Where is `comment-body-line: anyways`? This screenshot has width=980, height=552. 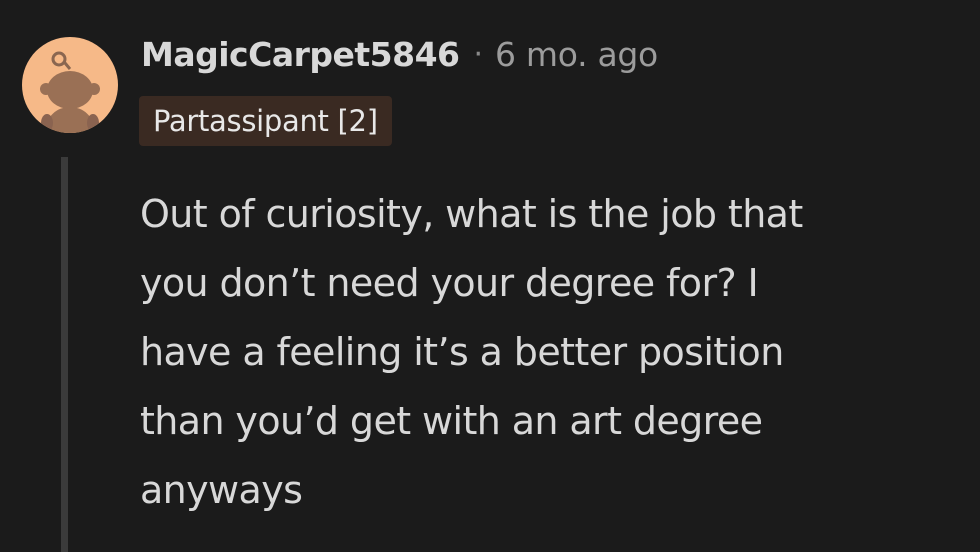 comment-body-line: anyways is located at coordinates (221, 490).